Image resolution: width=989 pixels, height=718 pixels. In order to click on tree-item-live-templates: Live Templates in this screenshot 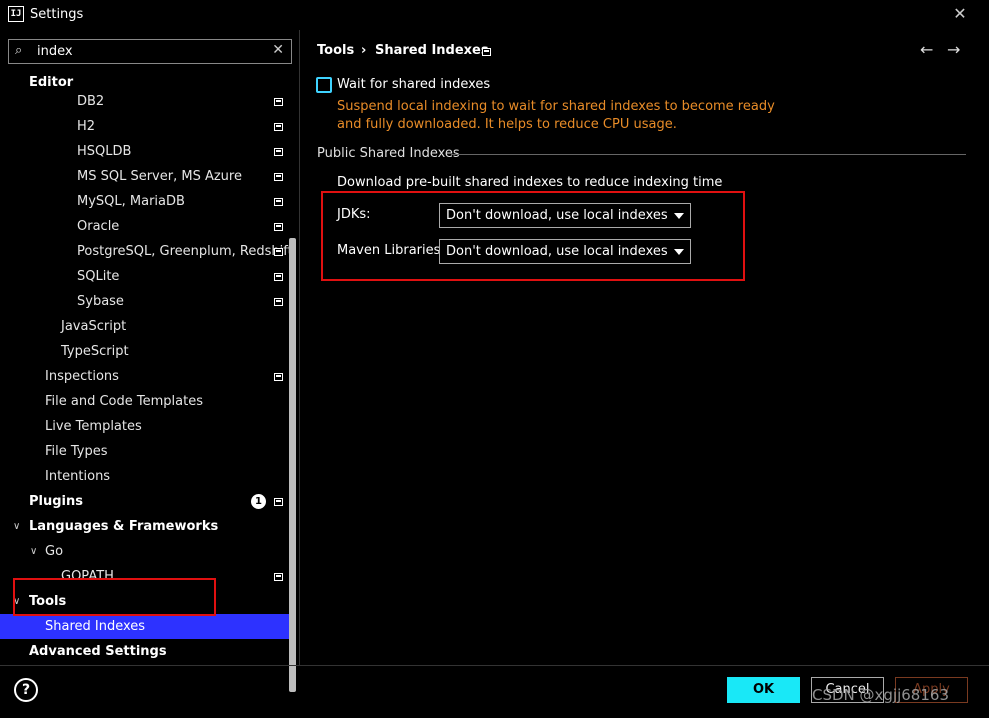, I will do `click(145, 426)`.